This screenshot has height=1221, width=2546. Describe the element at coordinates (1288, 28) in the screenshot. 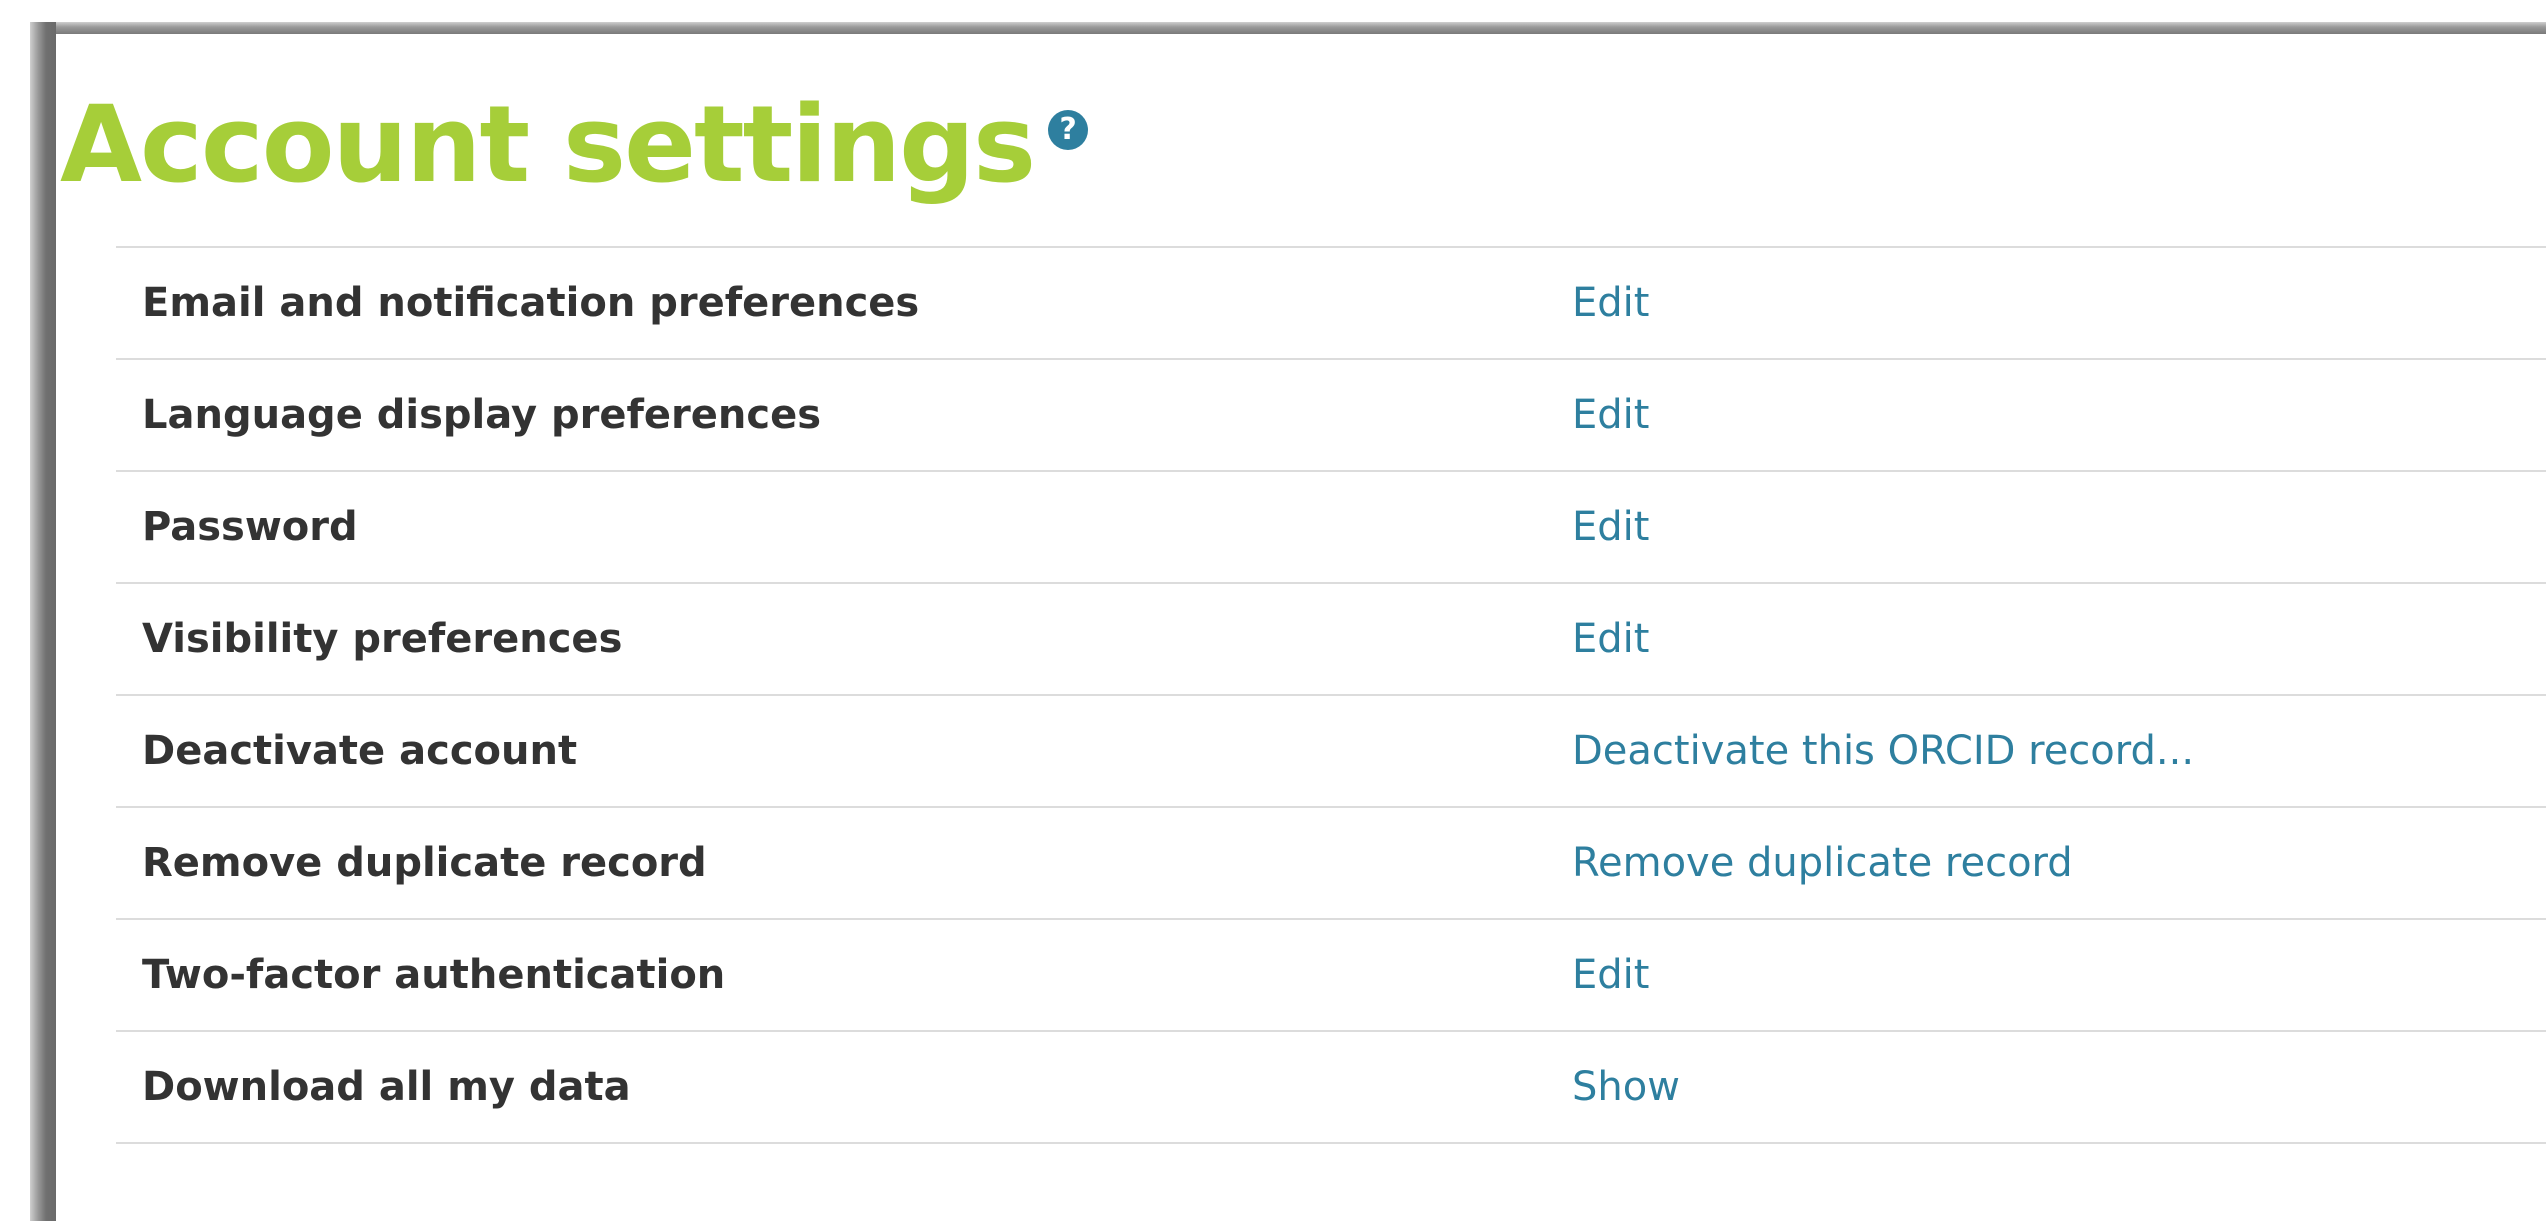

I see `frame-shadow-top` at that location.